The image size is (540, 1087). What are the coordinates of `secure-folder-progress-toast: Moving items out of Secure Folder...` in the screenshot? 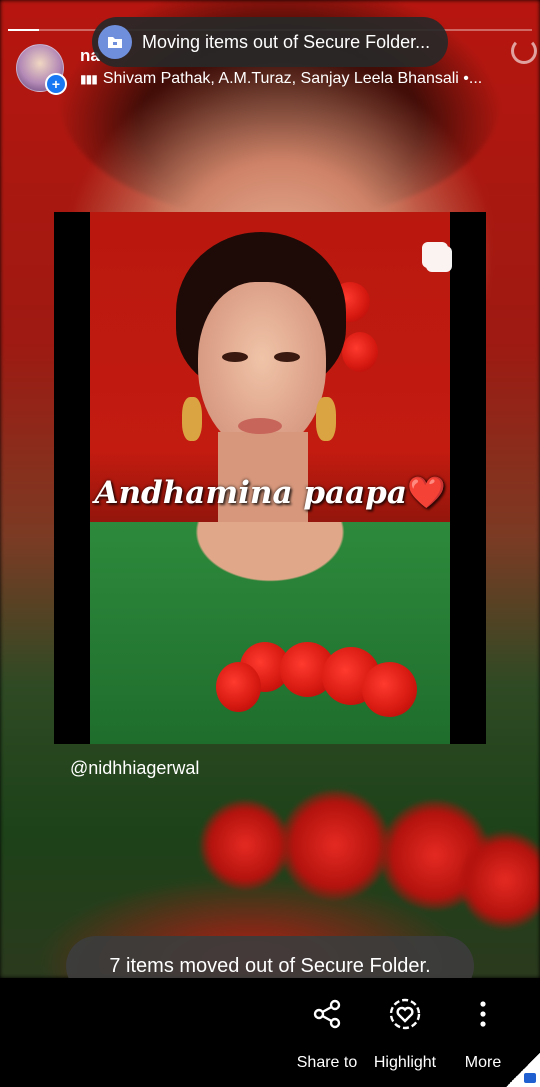 It's located at (270, 42).